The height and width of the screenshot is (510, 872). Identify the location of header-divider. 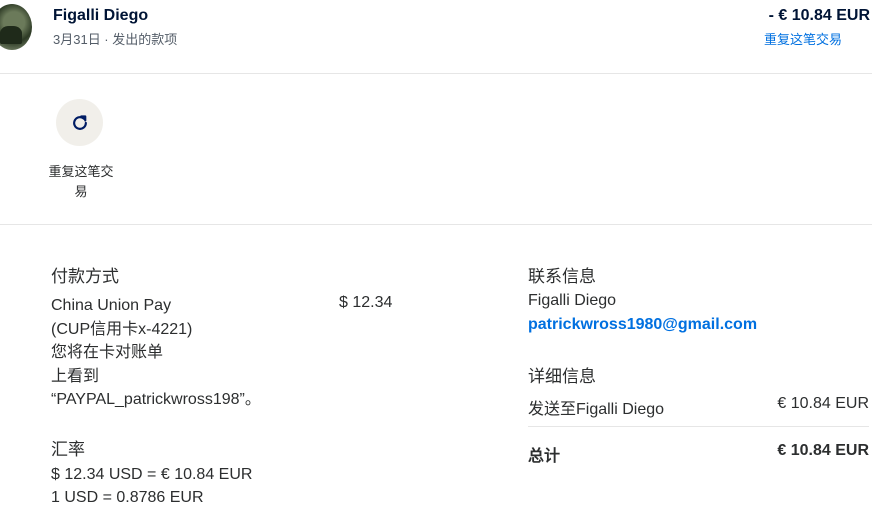
(436, 73).